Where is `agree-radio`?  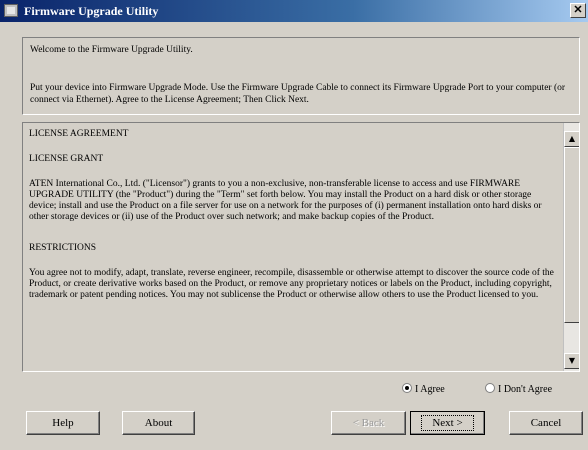 agree-radio is located at coordinates (407, 388).